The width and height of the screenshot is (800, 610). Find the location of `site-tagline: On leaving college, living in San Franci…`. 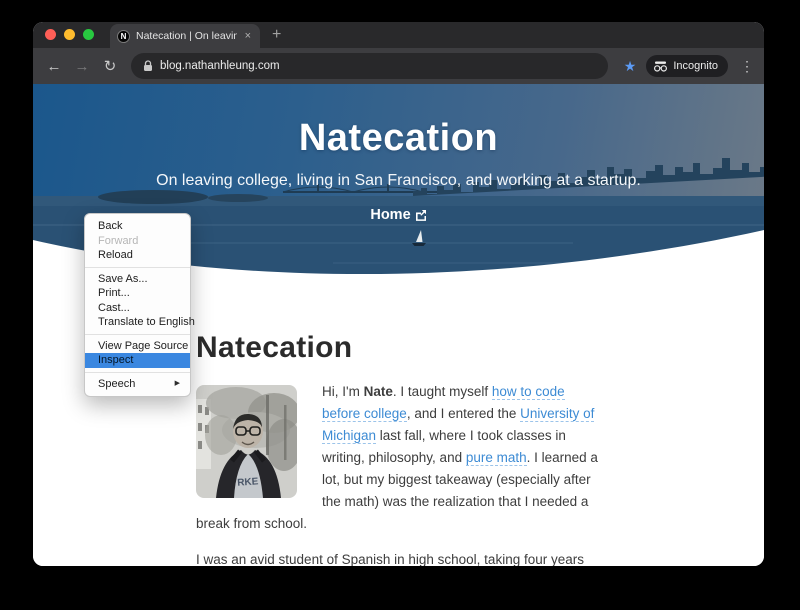

site-tagline: On leaving college, living in San Franci… is located at coordinates (398, 180).